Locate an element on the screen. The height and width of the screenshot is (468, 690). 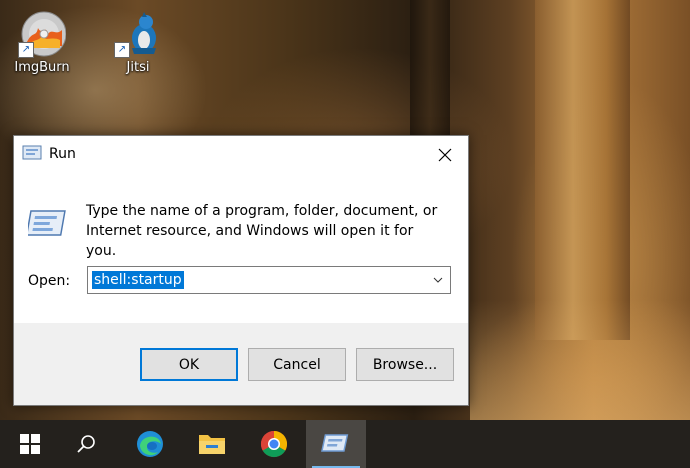
chrome-icon is located at coordinates (274, 444).